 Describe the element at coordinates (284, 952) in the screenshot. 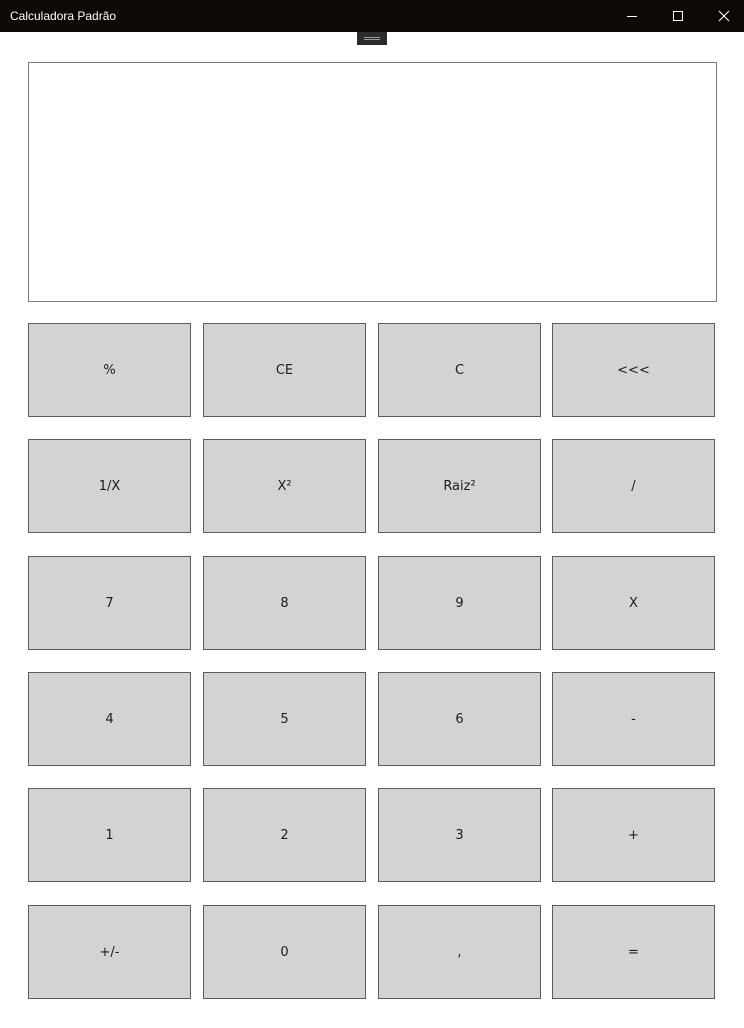

I see `digit-0-button: 0` at that location.